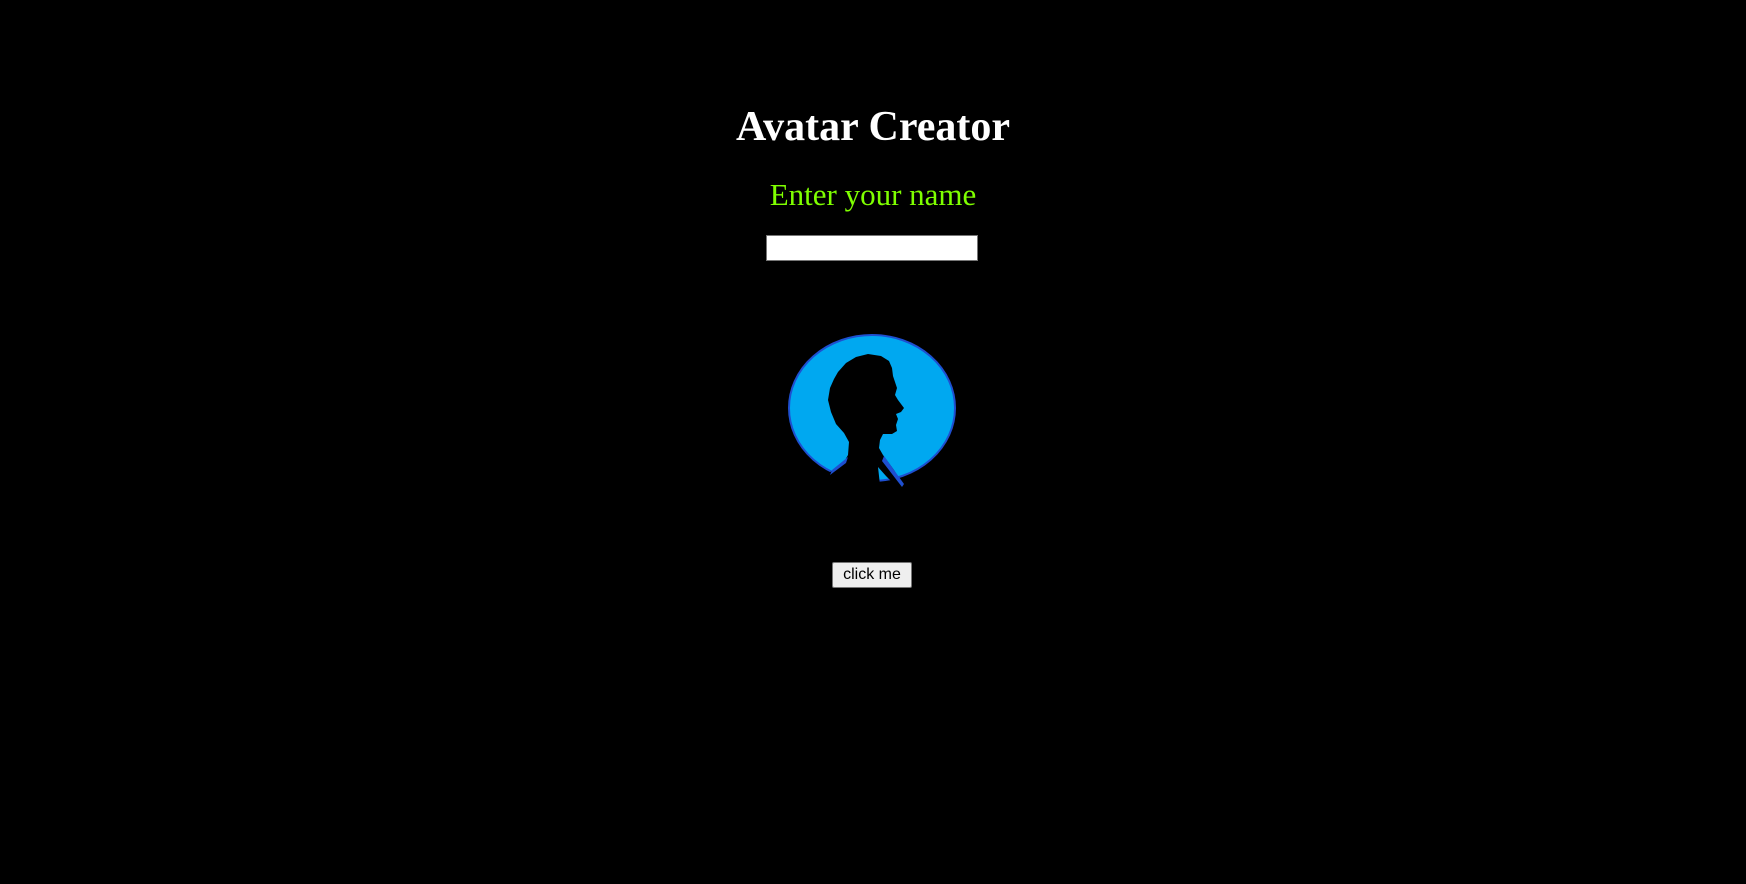 The width and height of the screenshot is (1746, 884). I want to click on name-input, so click(872, 248).